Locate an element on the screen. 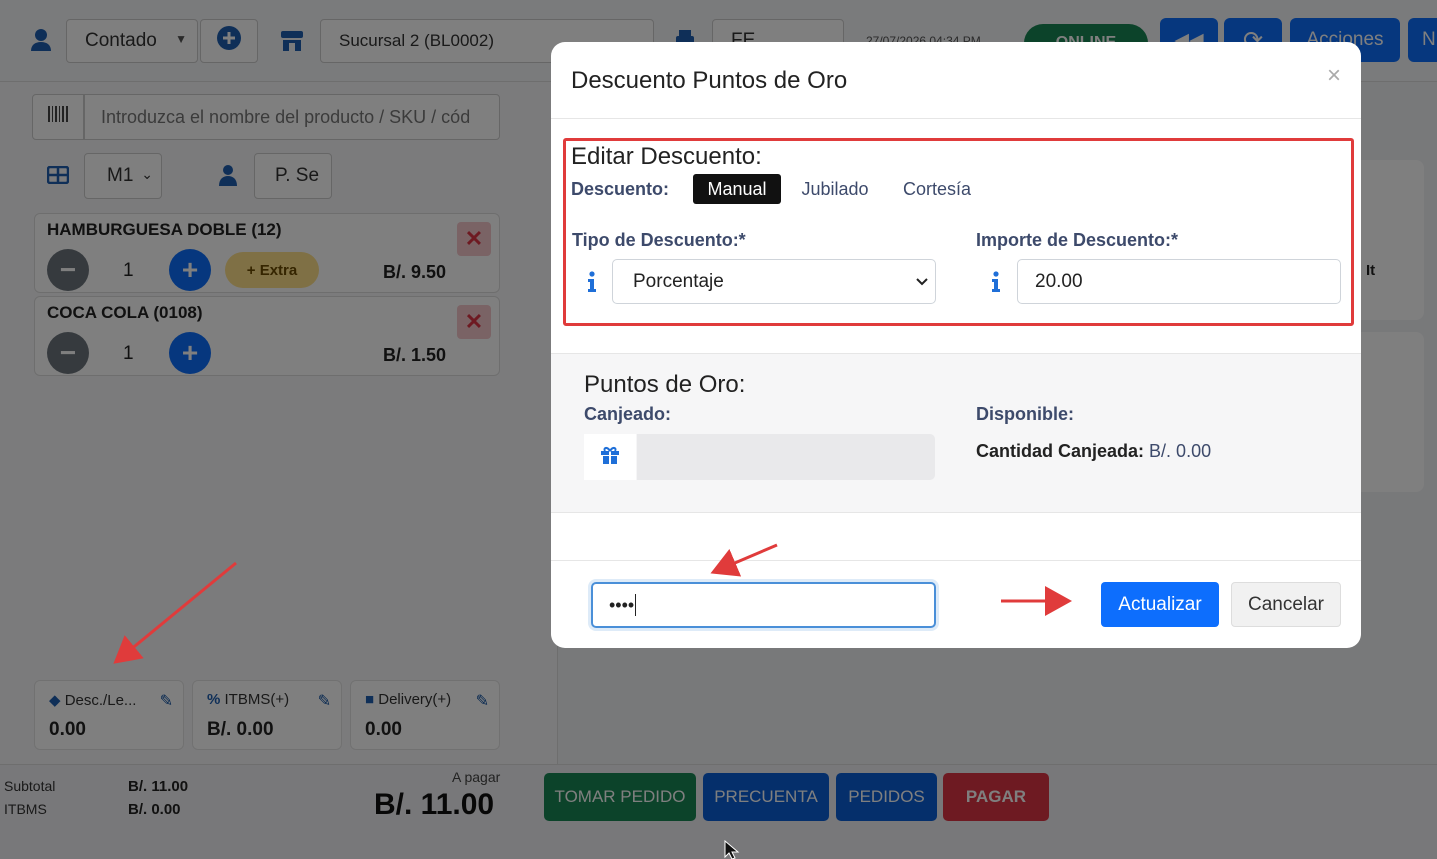 Image resolution: width=1437 pixels, height=859 pixels. password-input: •••• is located at coordinates (763, 605).